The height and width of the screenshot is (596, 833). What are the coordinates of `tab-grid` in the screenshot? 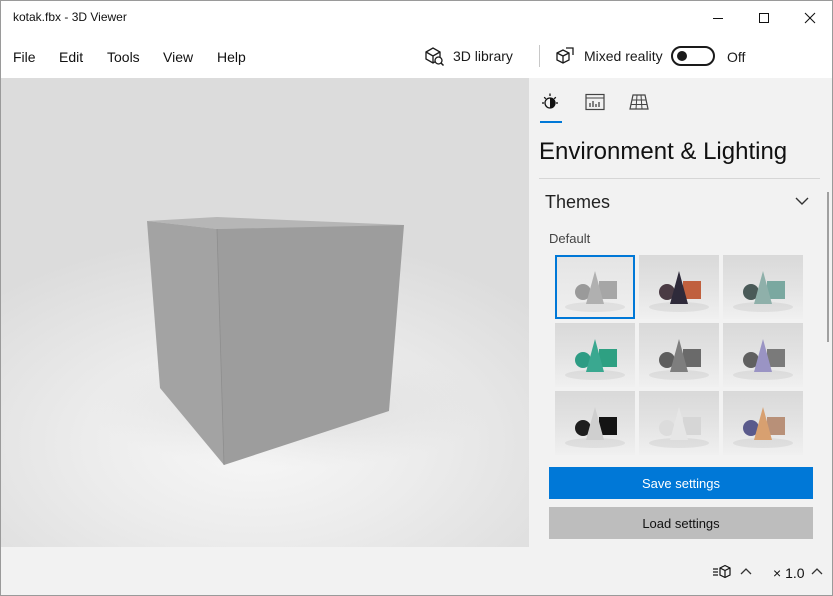 It's located at (639, 102).